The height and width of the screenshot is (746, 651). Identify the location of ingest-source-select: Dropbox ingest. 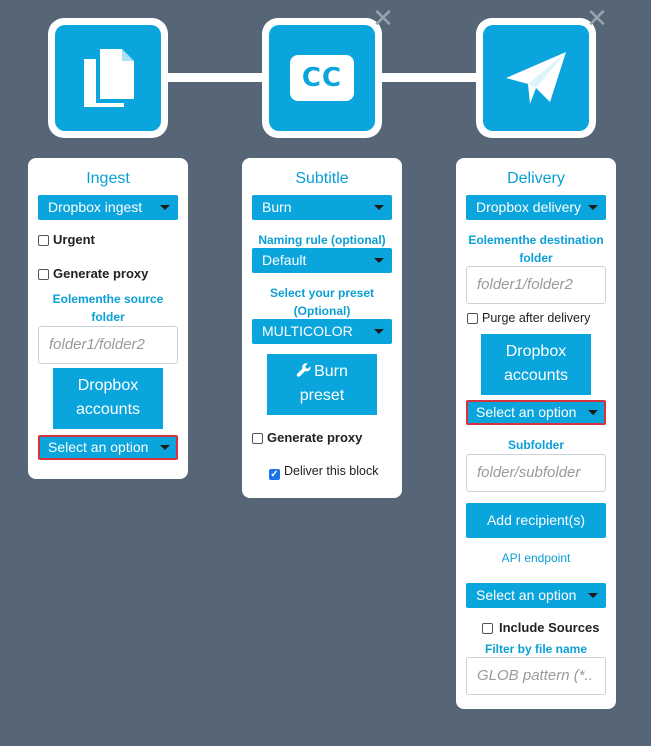
(108, 207).